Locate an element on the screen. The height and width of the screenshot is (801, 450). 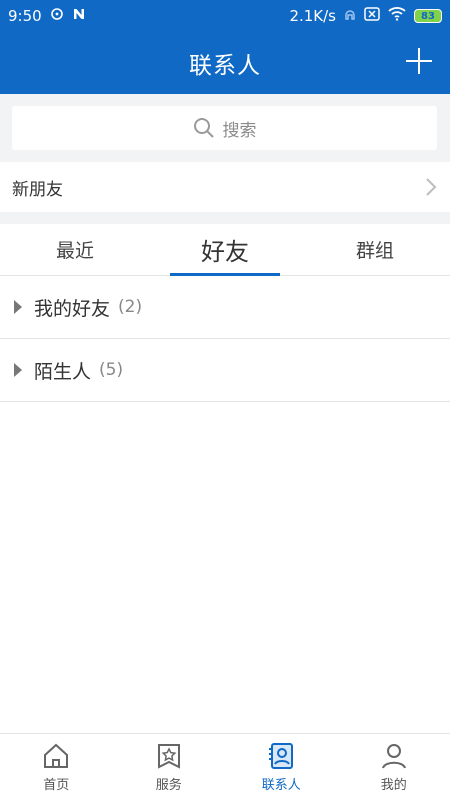
plus-icon is located at coordinates (419, 61).